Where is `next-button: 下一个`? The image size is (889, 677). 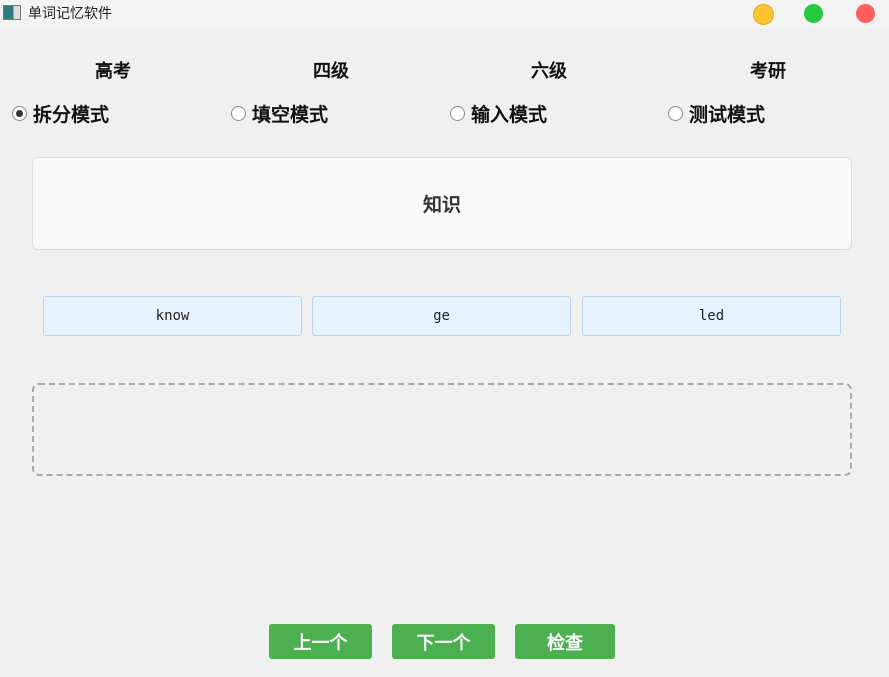 next-button: 下一个 is located at coordinates (443, 641).